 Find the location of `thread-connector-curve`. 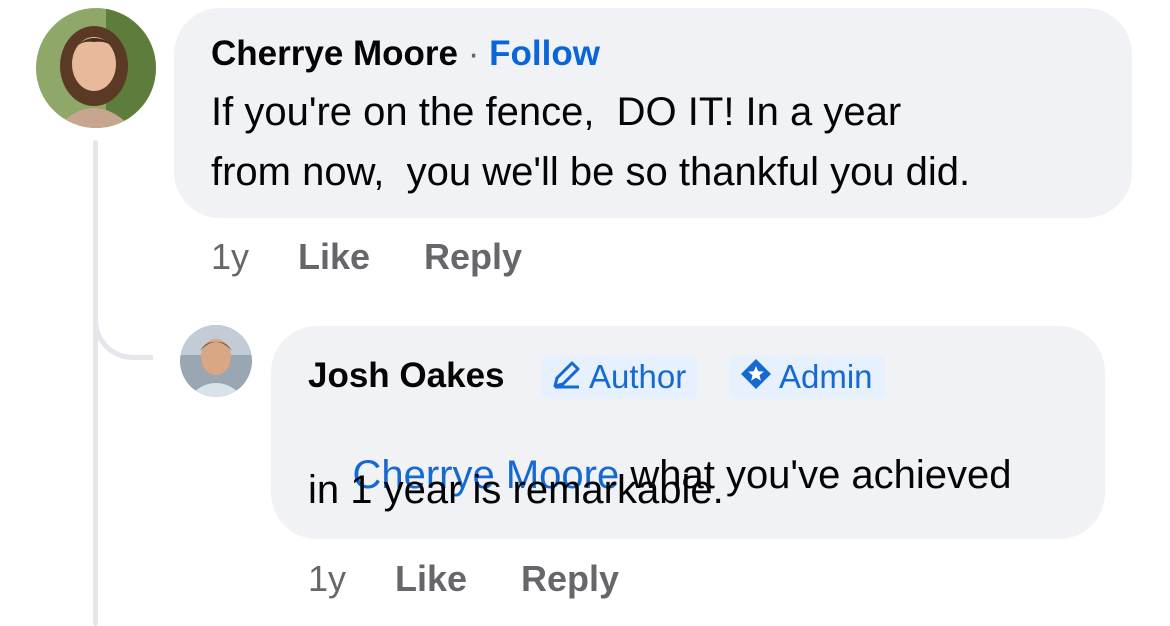

thread-connector-curve is located at coordinates (123, 330).